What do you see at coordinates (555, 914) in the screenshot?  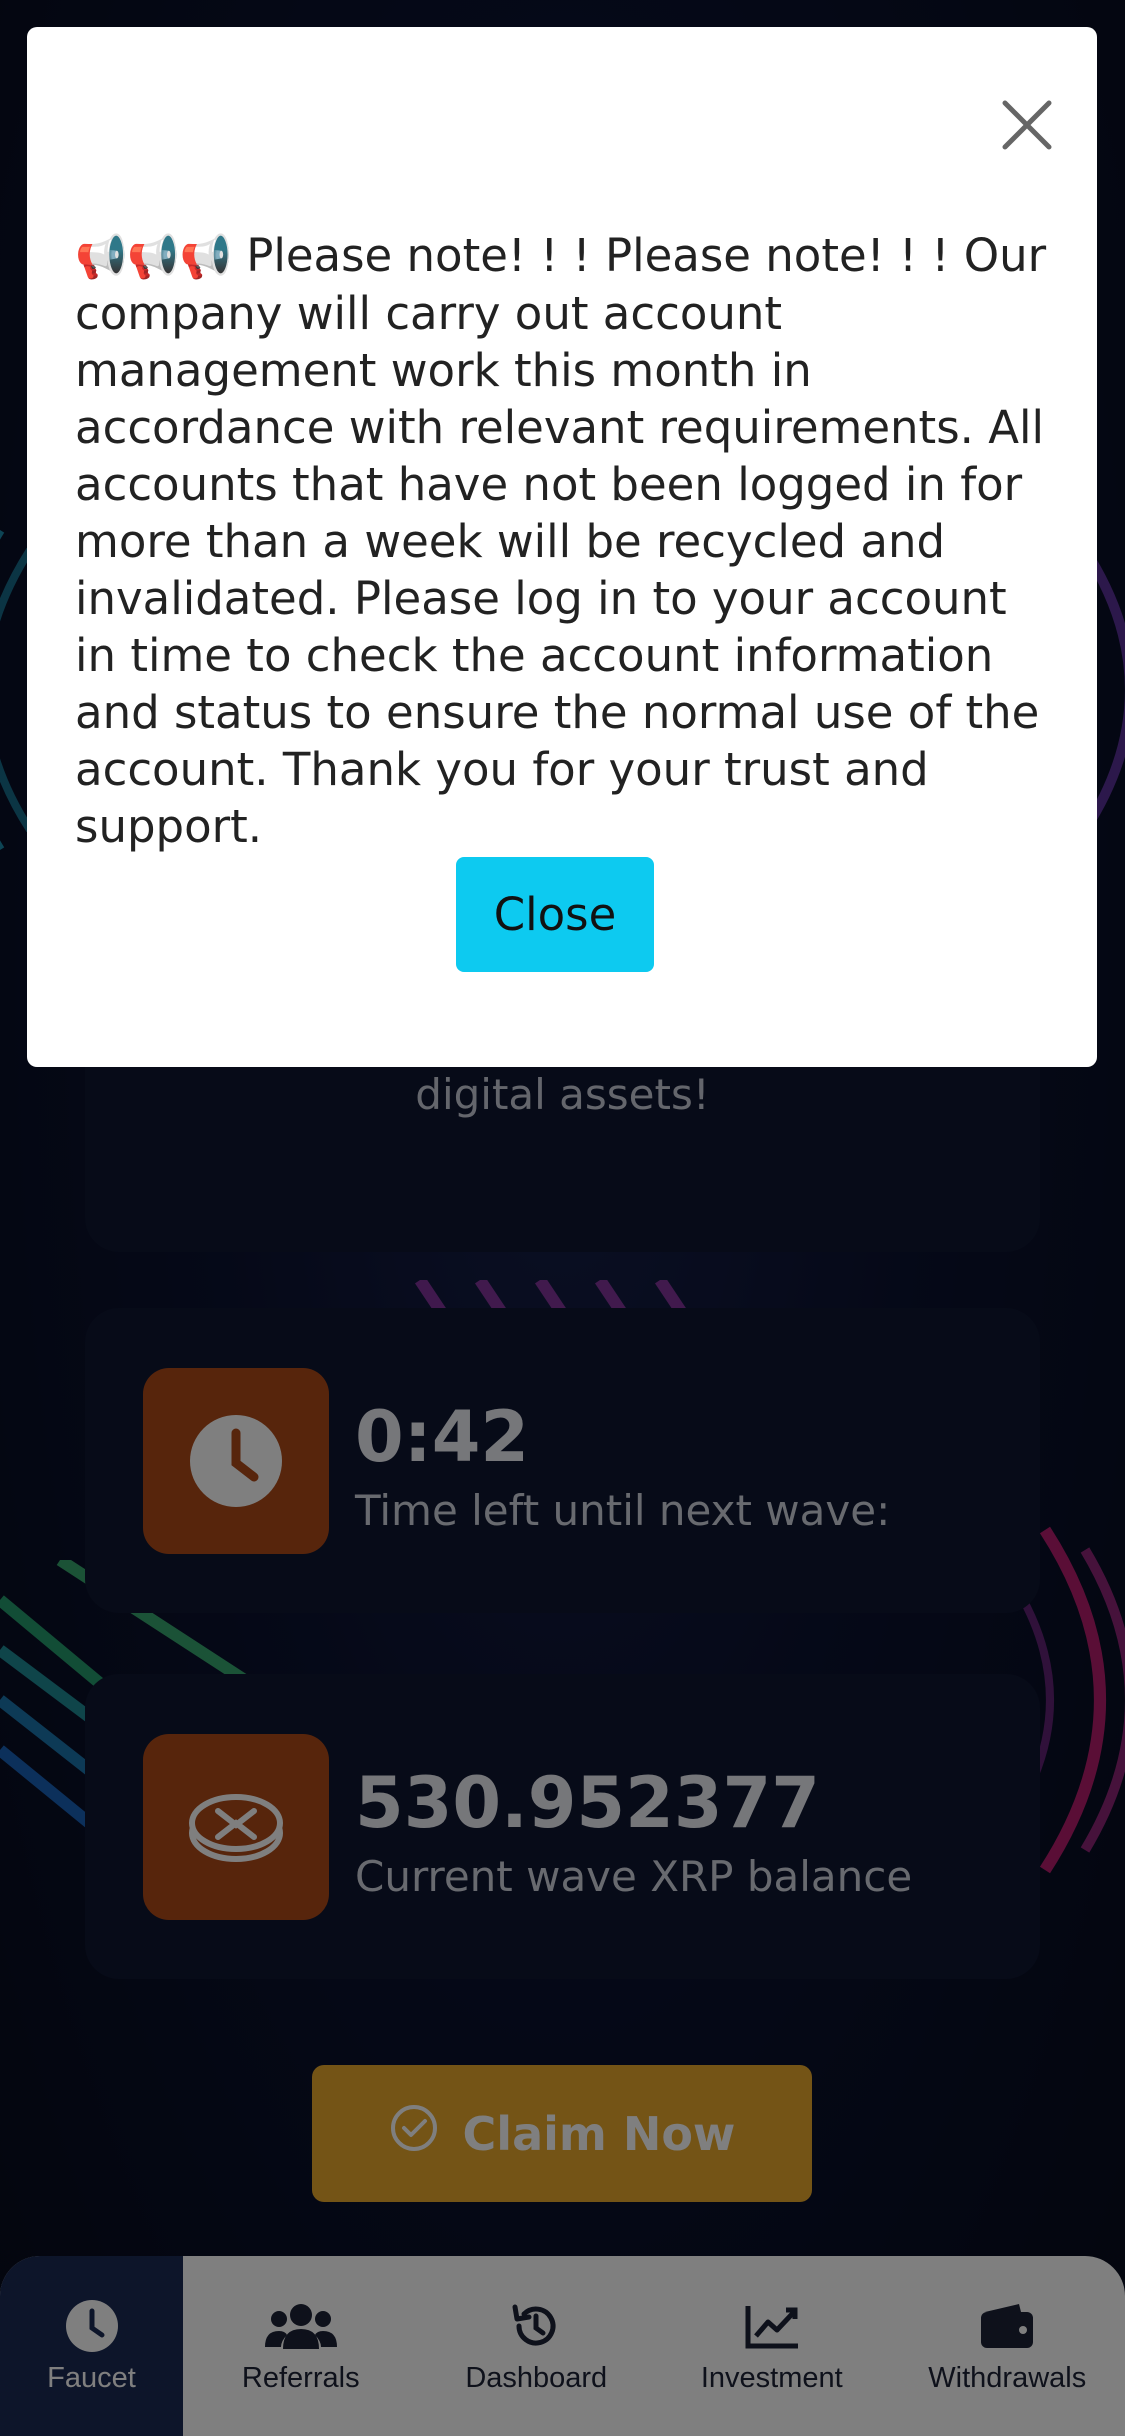 I see `close-button: Close` at bounding box center [555, 914].